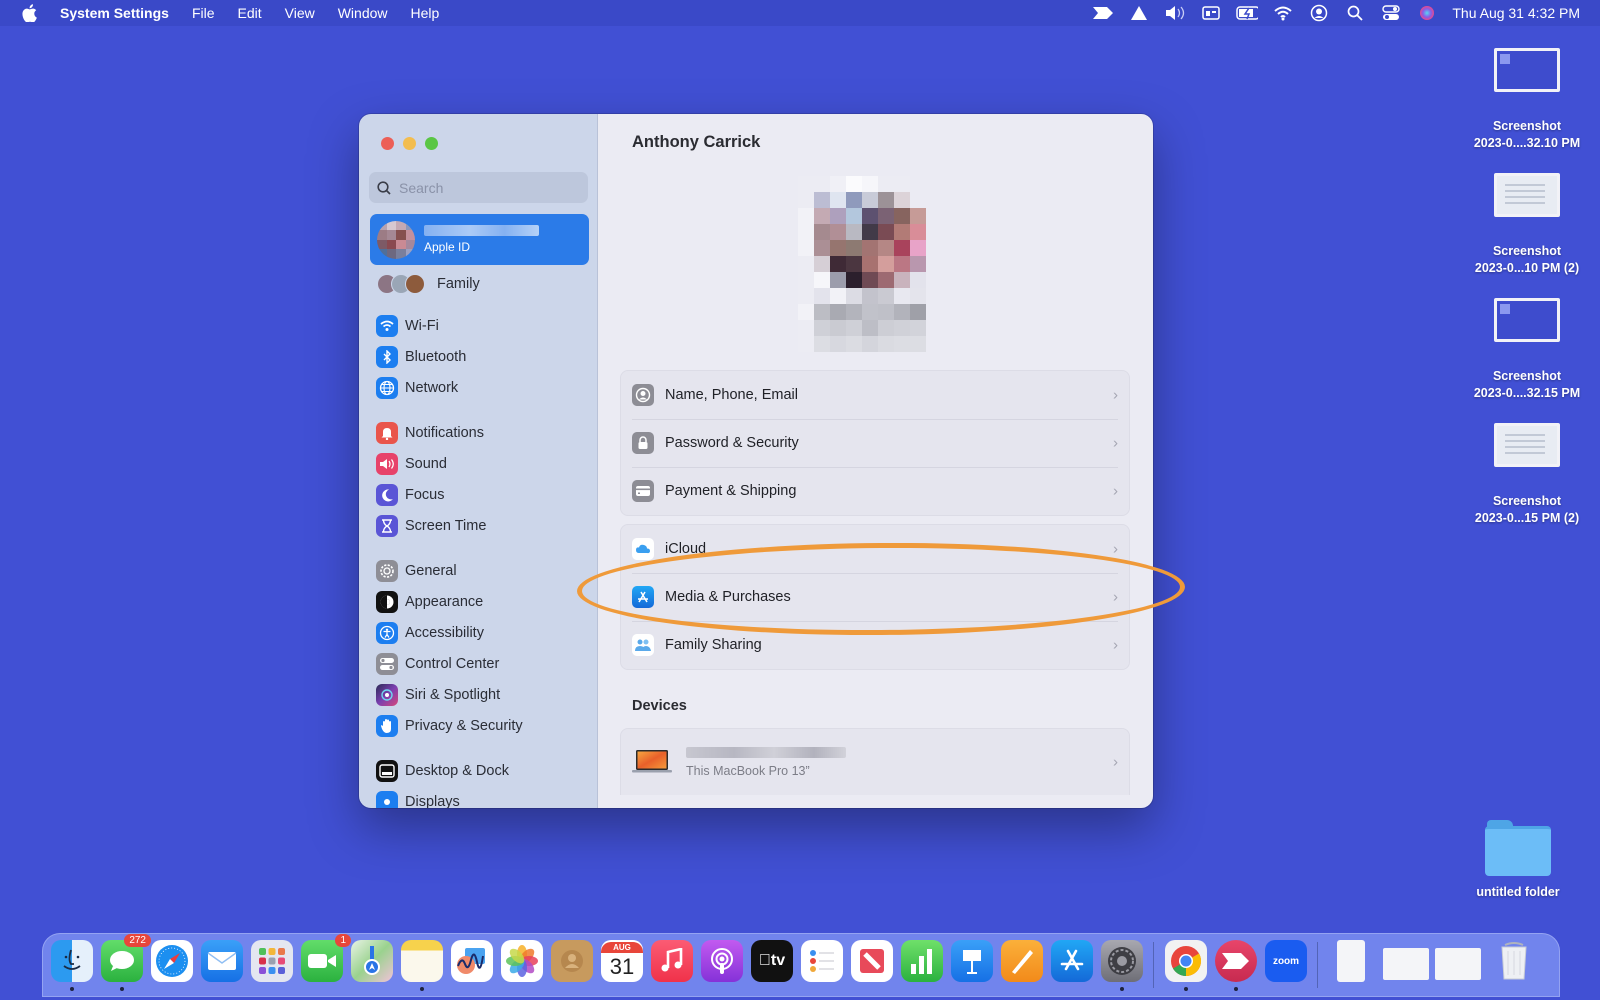  Describe the element at coordinates (483, 797) in the screenshot. I see `sidebar-item-displays: Displays` at that location.